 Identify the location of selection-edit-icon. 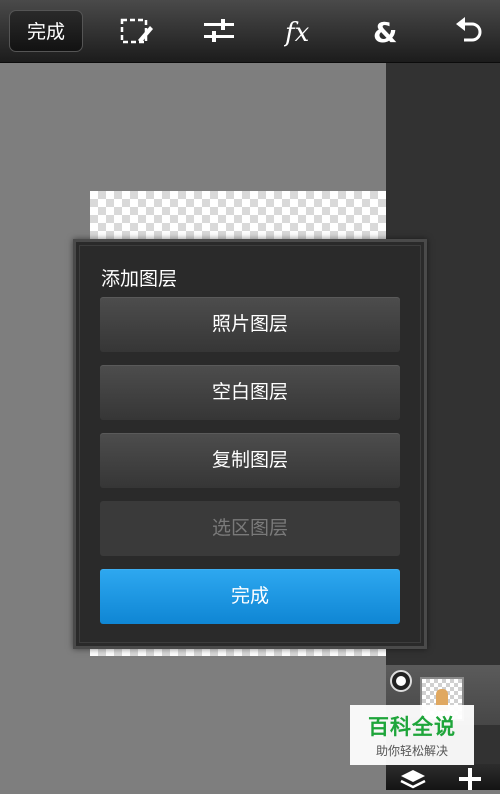
(137, 31).